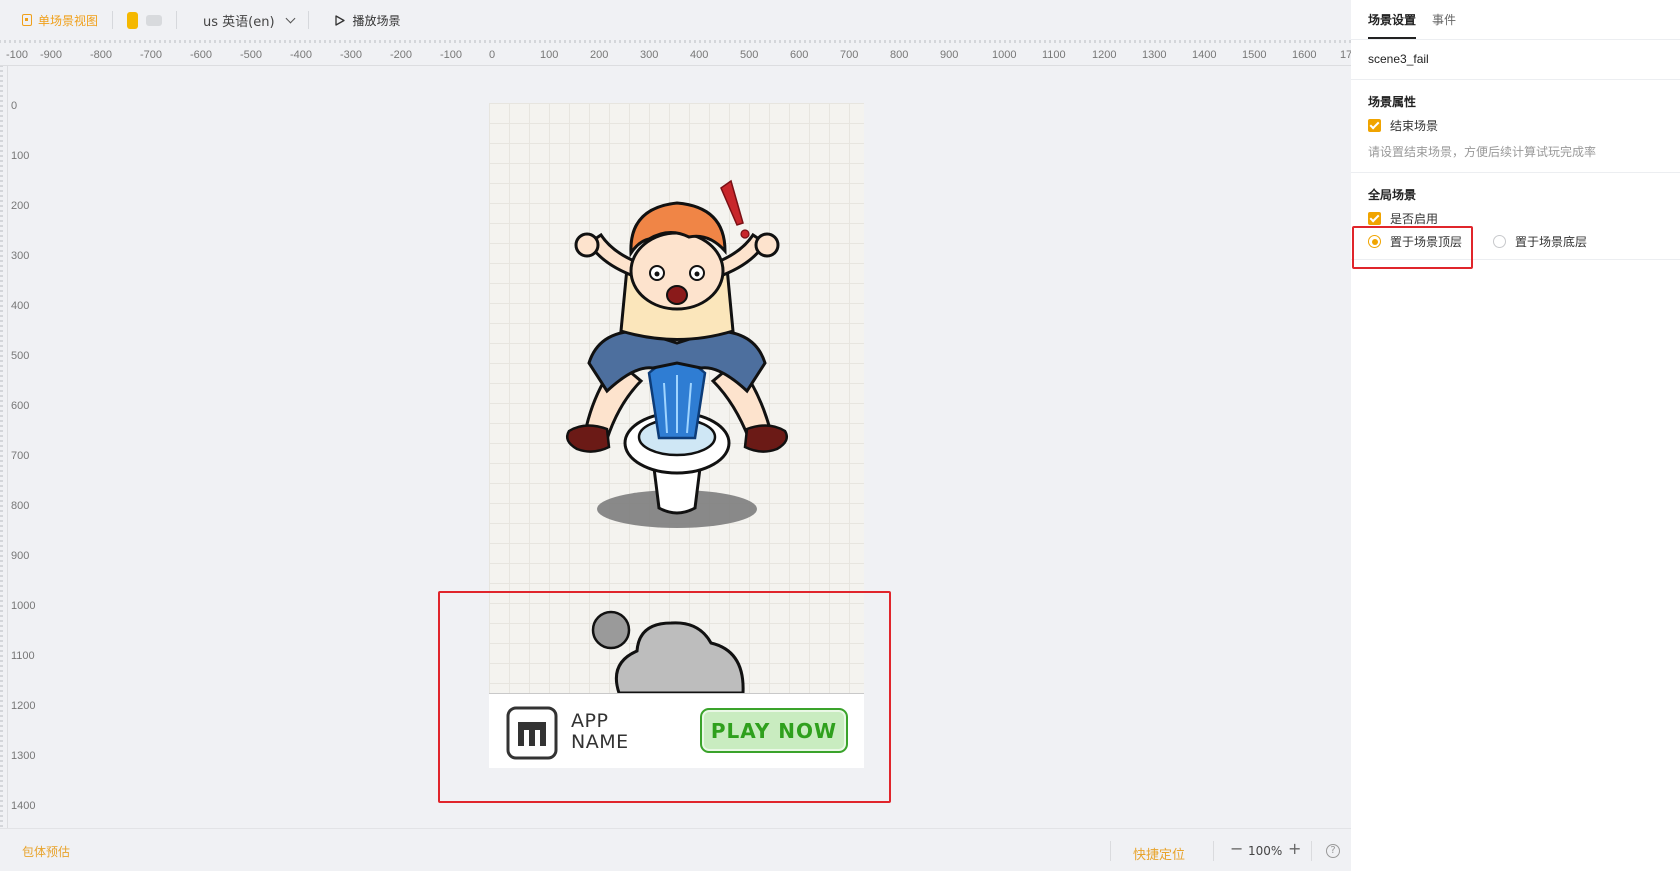 This screenshot has height=871, width=1680. I want to click on ruler-ticks, so click(1, 446).